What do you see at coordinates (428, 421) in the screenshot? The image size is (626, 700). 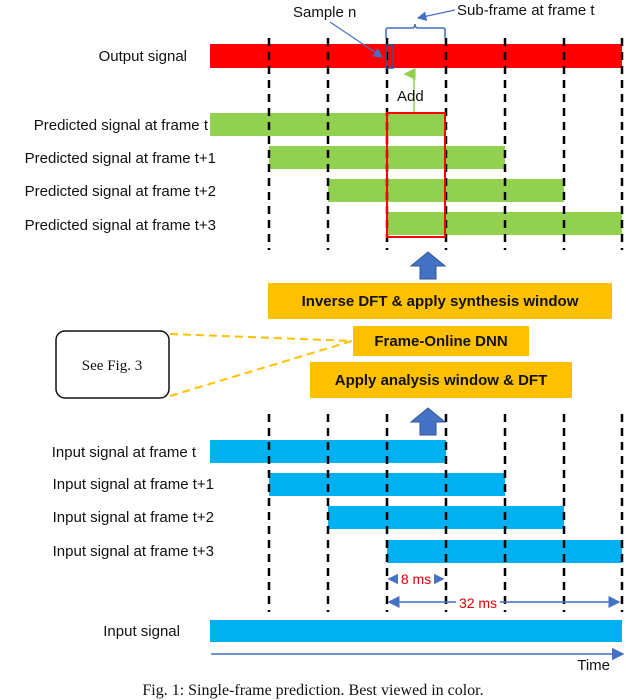 I see `up-arrow-bottom` at bounding box center [428, 421].